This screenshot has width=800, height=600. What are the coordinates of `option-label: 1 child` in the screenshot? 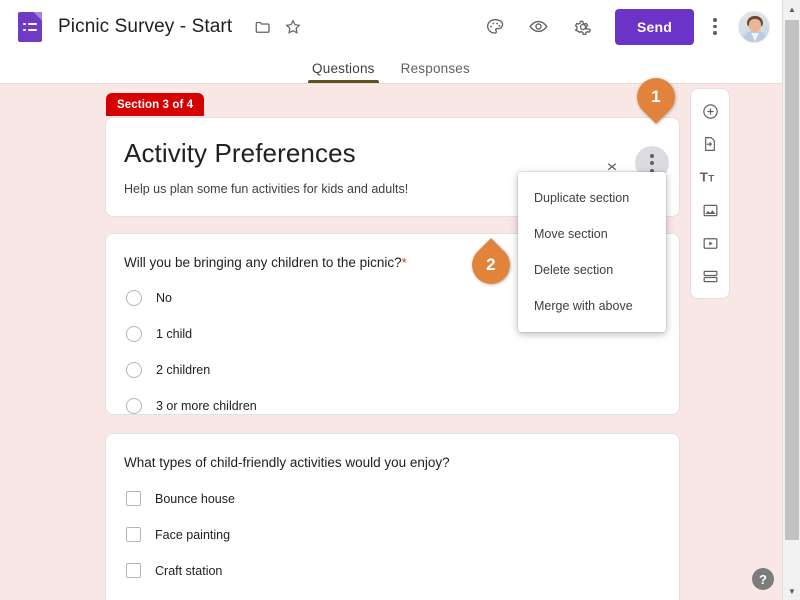 It's located at (174, 334).